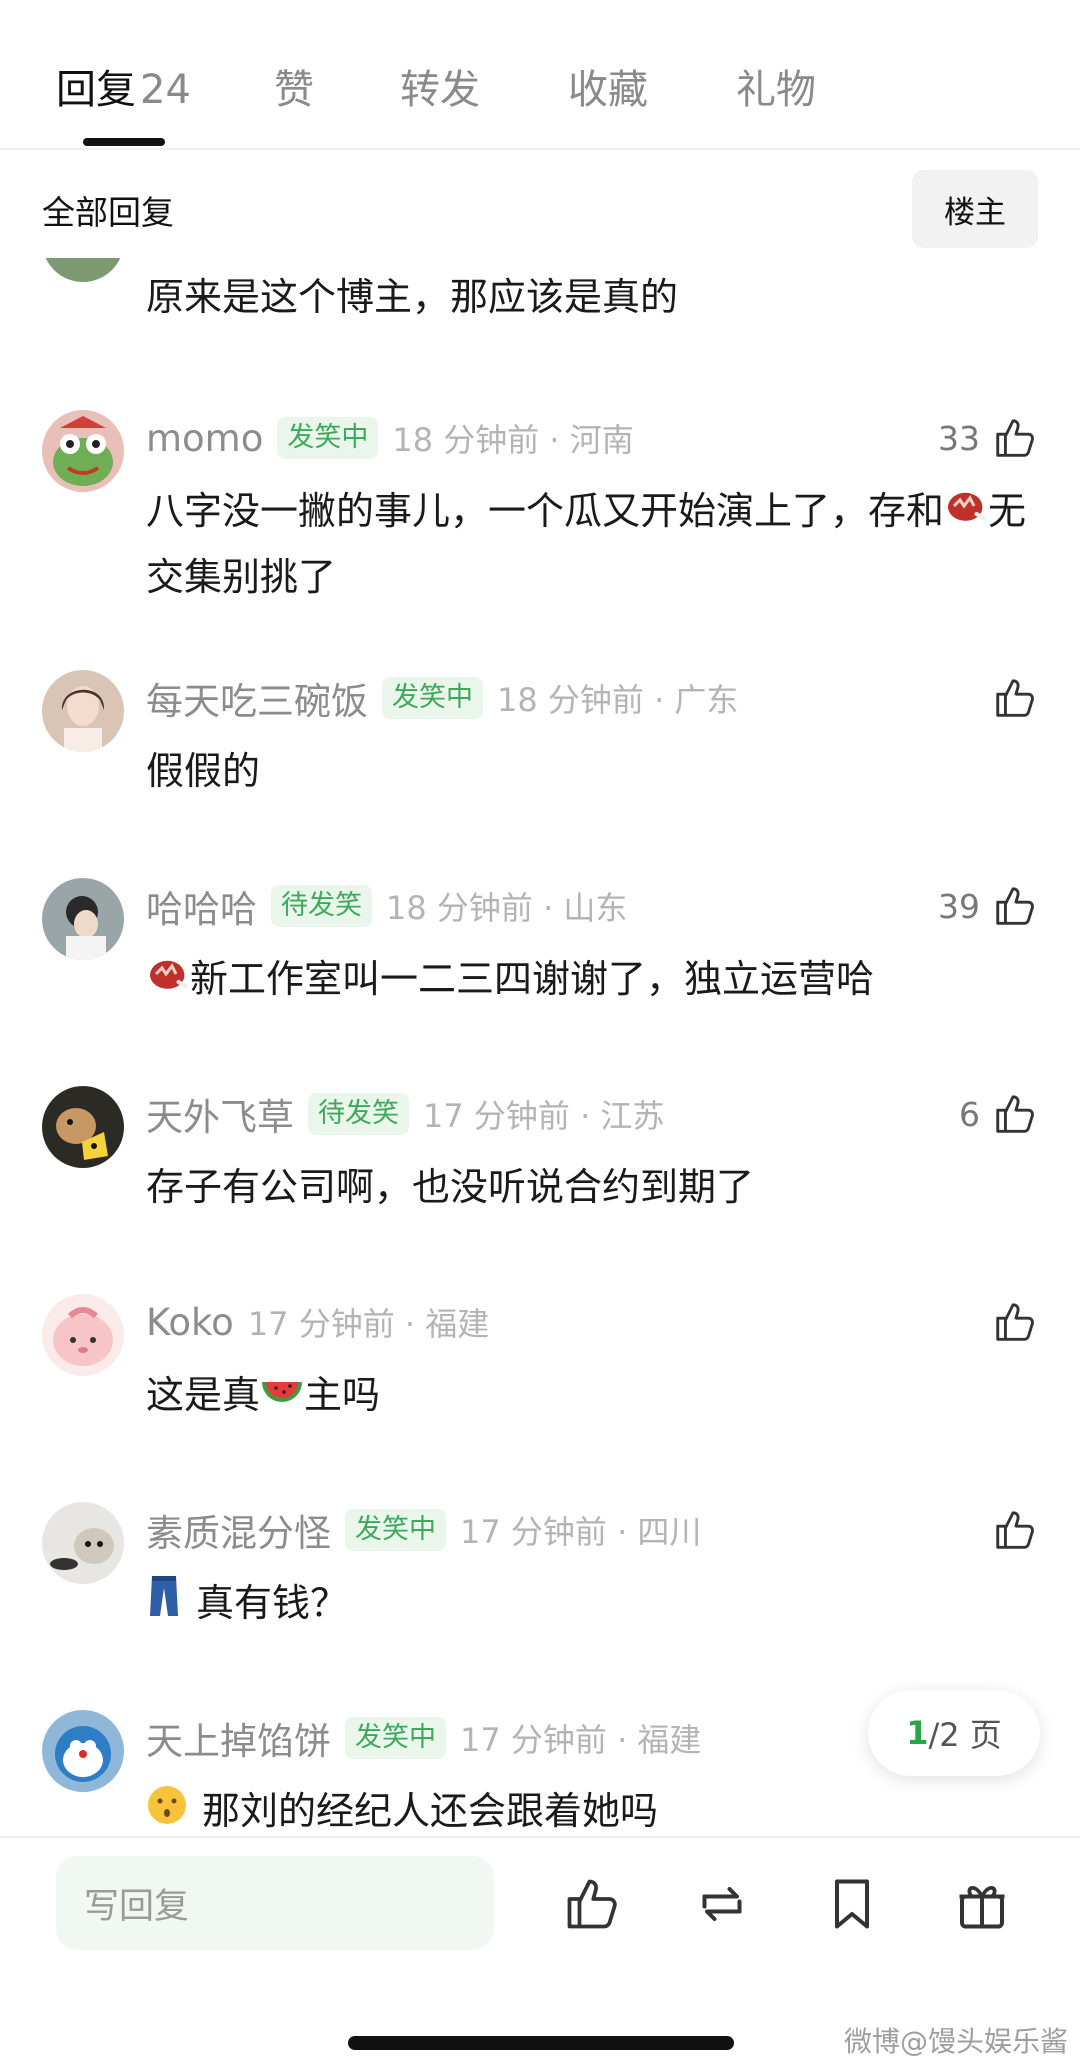 Image resolution: width=1080 pixels, height=2062 pixels. What do you see at coordinates (440, 90) in the screenshot?
I see `tab-reposts: 转发` at bounding box center [440, 90].